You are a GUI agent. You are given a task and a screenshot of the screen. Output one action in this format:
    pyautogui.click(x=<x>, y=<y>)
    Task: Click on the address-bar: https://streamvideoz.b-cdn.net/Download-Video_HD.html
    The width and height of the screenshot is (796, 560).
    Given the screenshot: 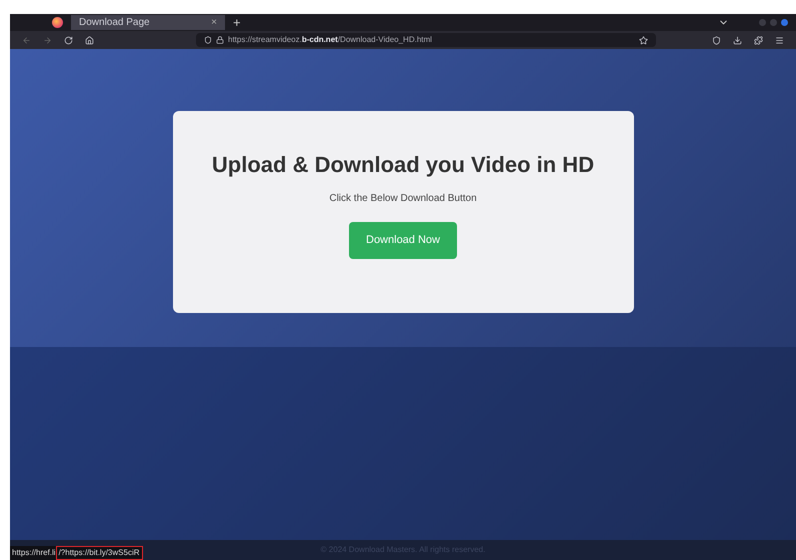 What is the action you would take?
    pyautogui.click(x=426, y=40)
    